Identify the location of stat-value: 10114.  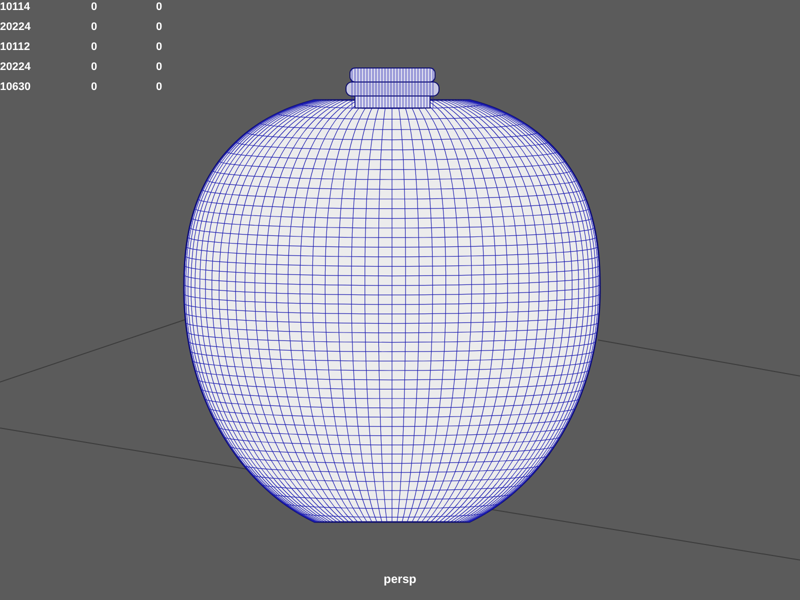
(15, 7).